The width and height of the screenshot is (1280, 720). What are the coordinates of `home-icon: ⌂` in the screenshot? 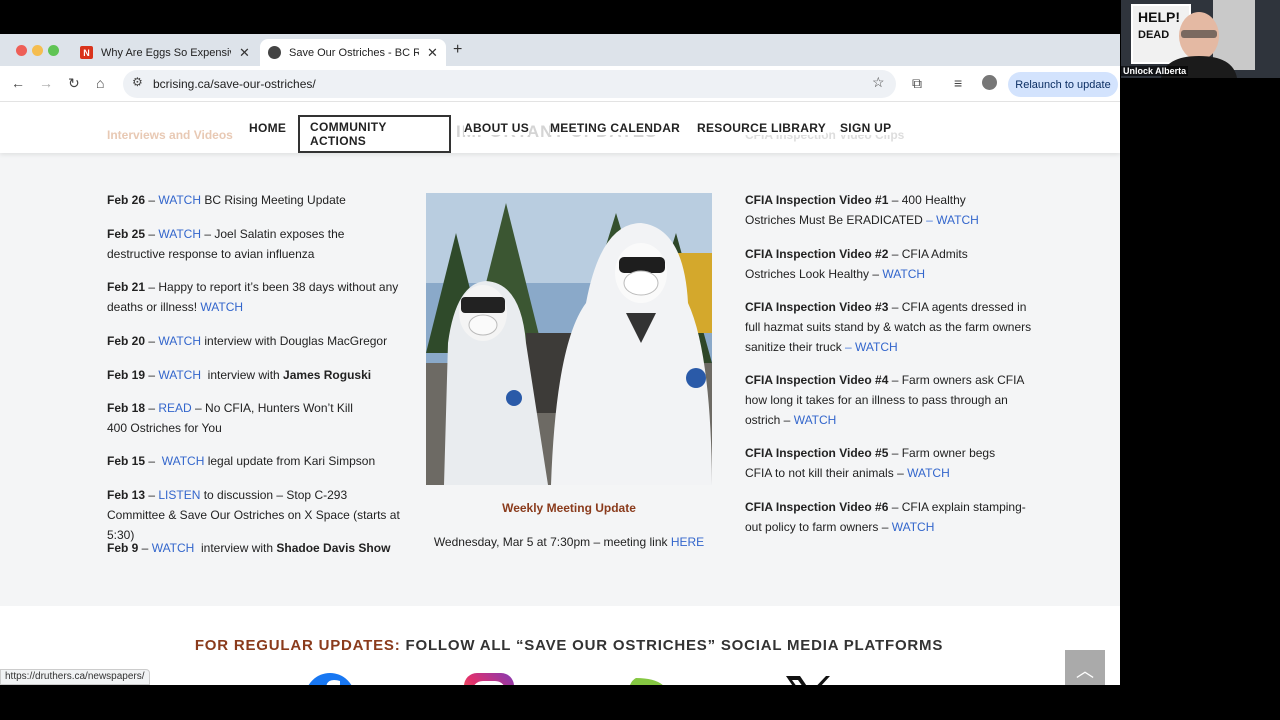 It's located at (100, 83).